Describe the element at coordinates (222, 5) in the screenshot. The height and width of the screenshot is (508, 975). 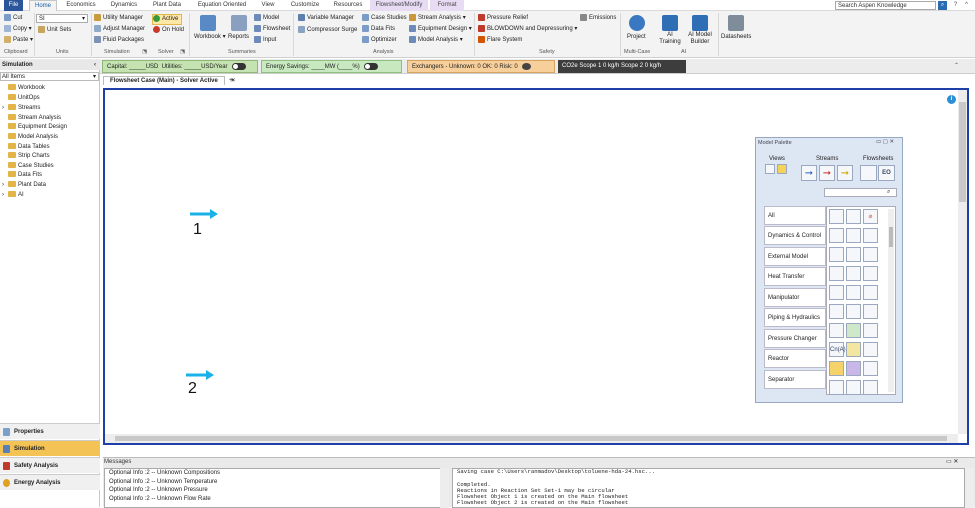
I see `tab-equation-oriented: Equation Oriented` at that location.